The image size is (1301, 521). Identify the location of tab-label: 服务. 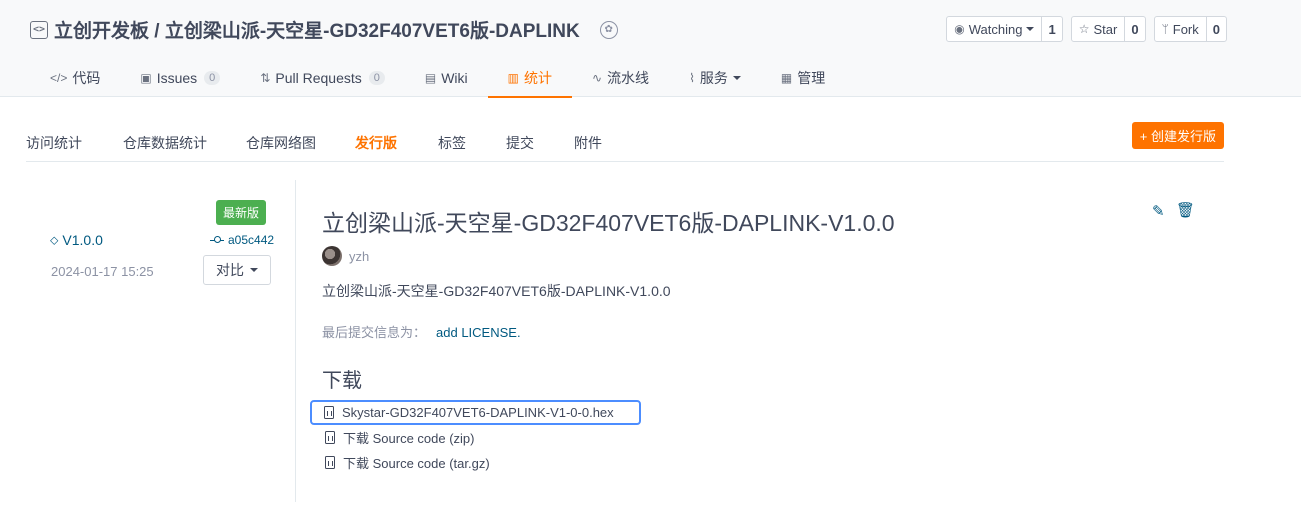
(713, 77).